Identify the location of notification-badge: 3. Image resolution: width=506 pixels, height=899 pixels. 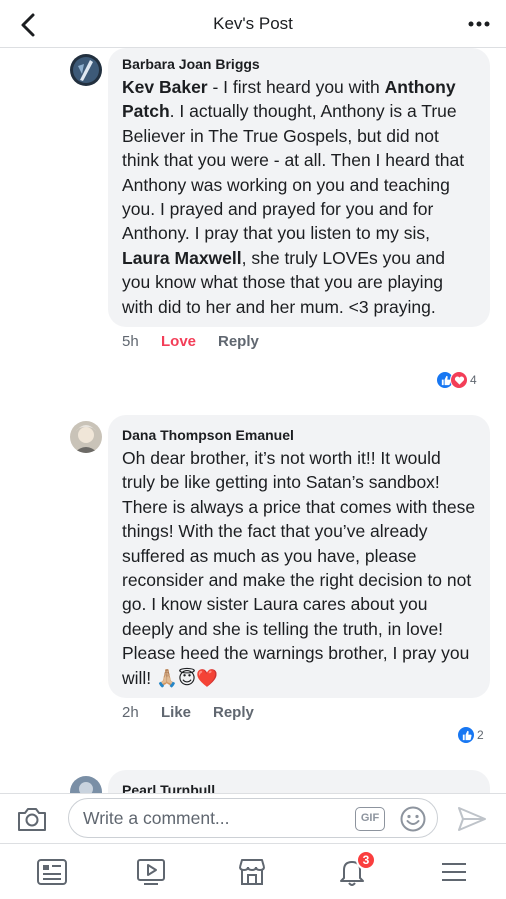
(366, 860).